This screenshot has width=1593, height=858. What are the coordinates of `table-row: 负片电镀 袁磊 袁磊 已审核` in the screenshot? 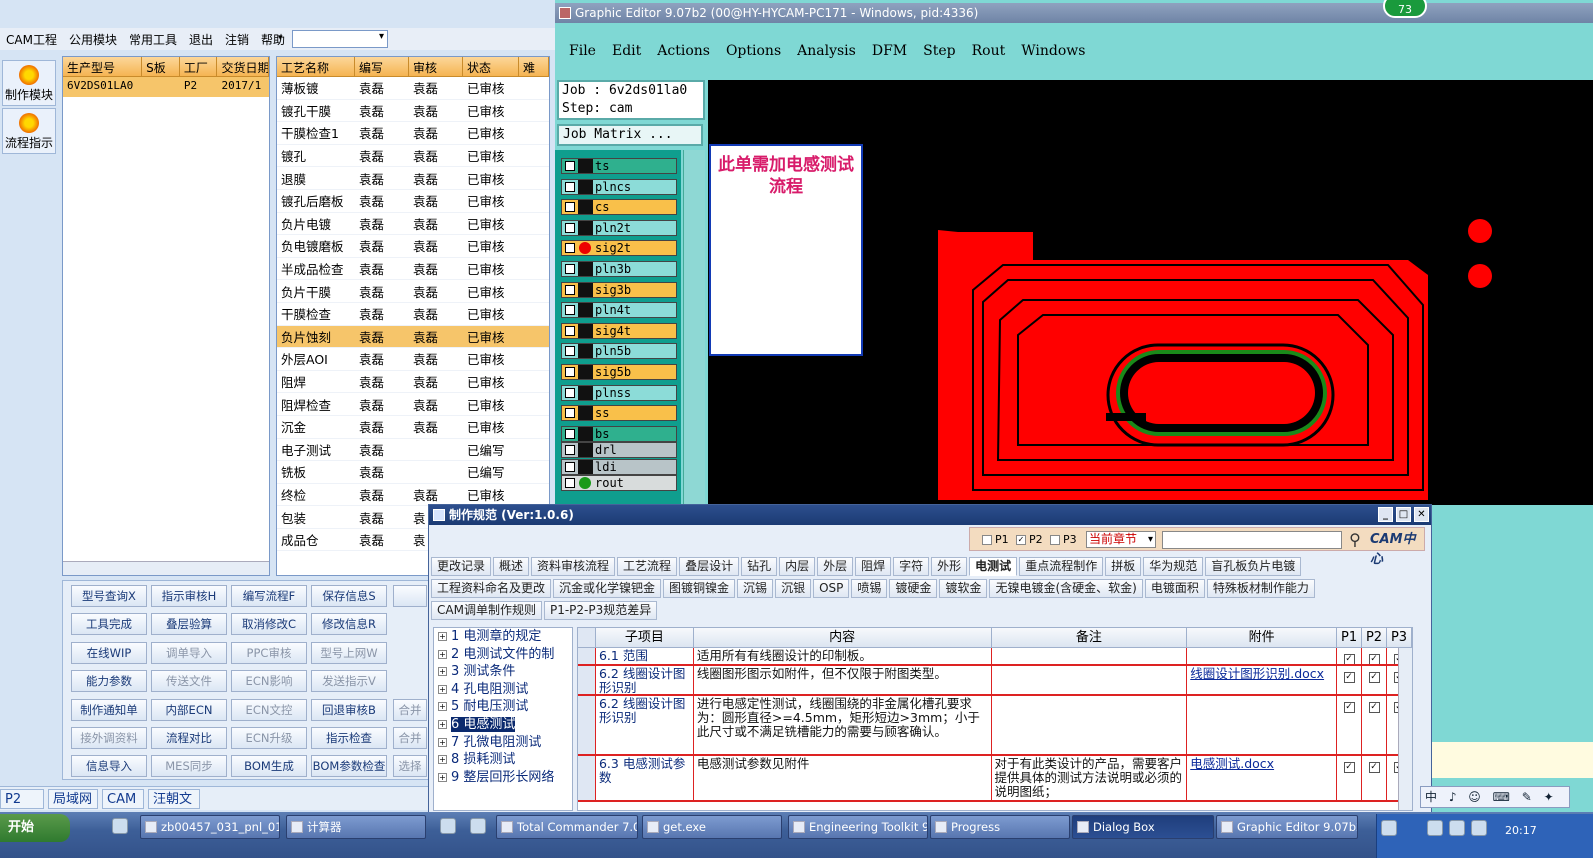 It's located at (413, 224).